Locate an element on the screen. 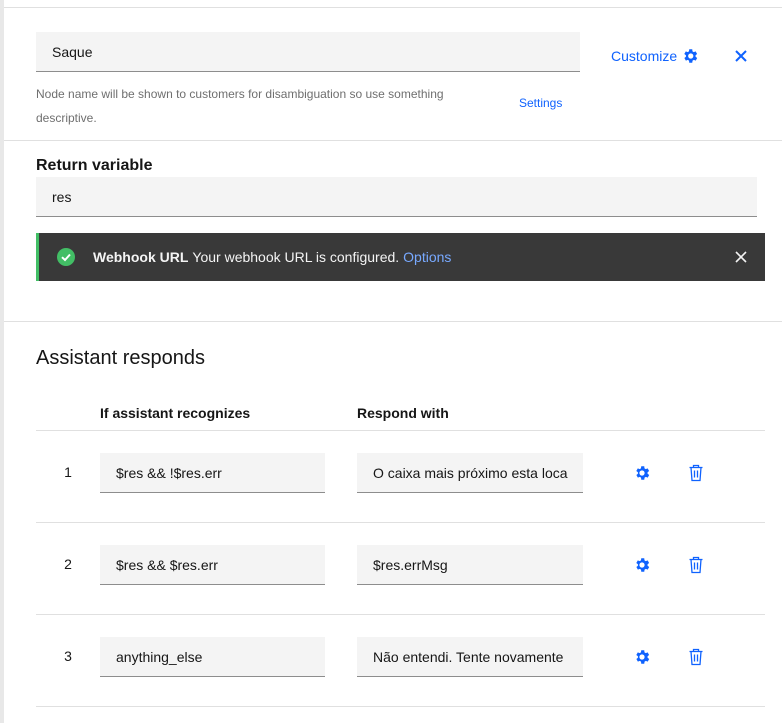 The image size is (782, 723). response-input: Não entendi. Tente novamente is located at coordinates (470, 657).